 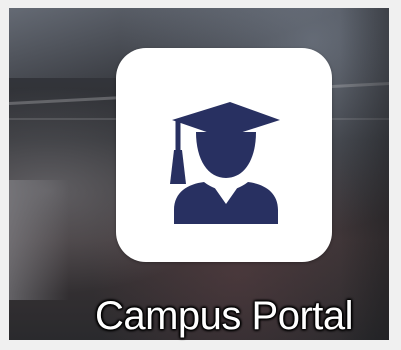 What do you see at coordinates (225, 163) in the screenshot?
I see `graduate-icon` at bounding box center [225, 163].